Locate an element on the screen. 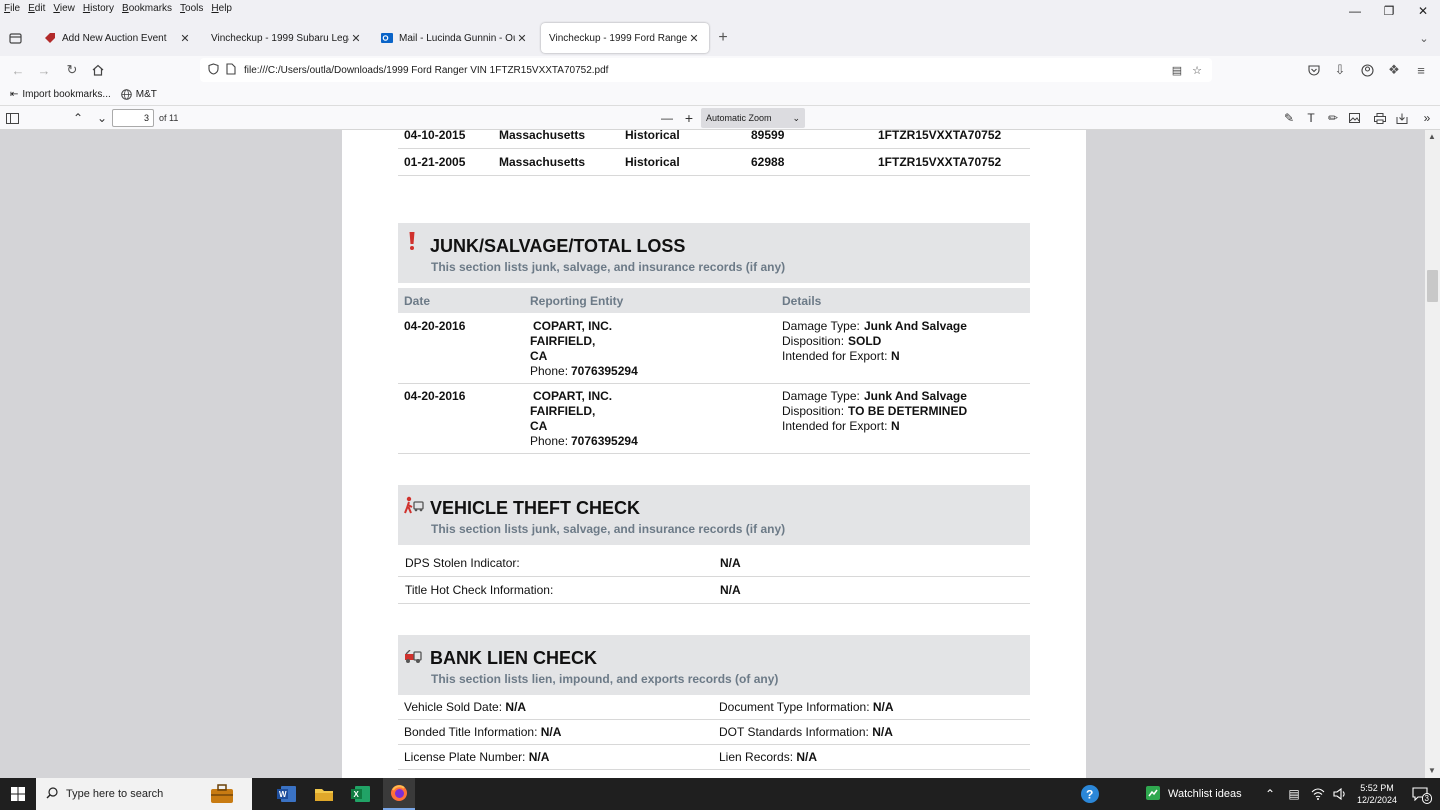  file-explorer-icon is located at coordinates (324, 794).